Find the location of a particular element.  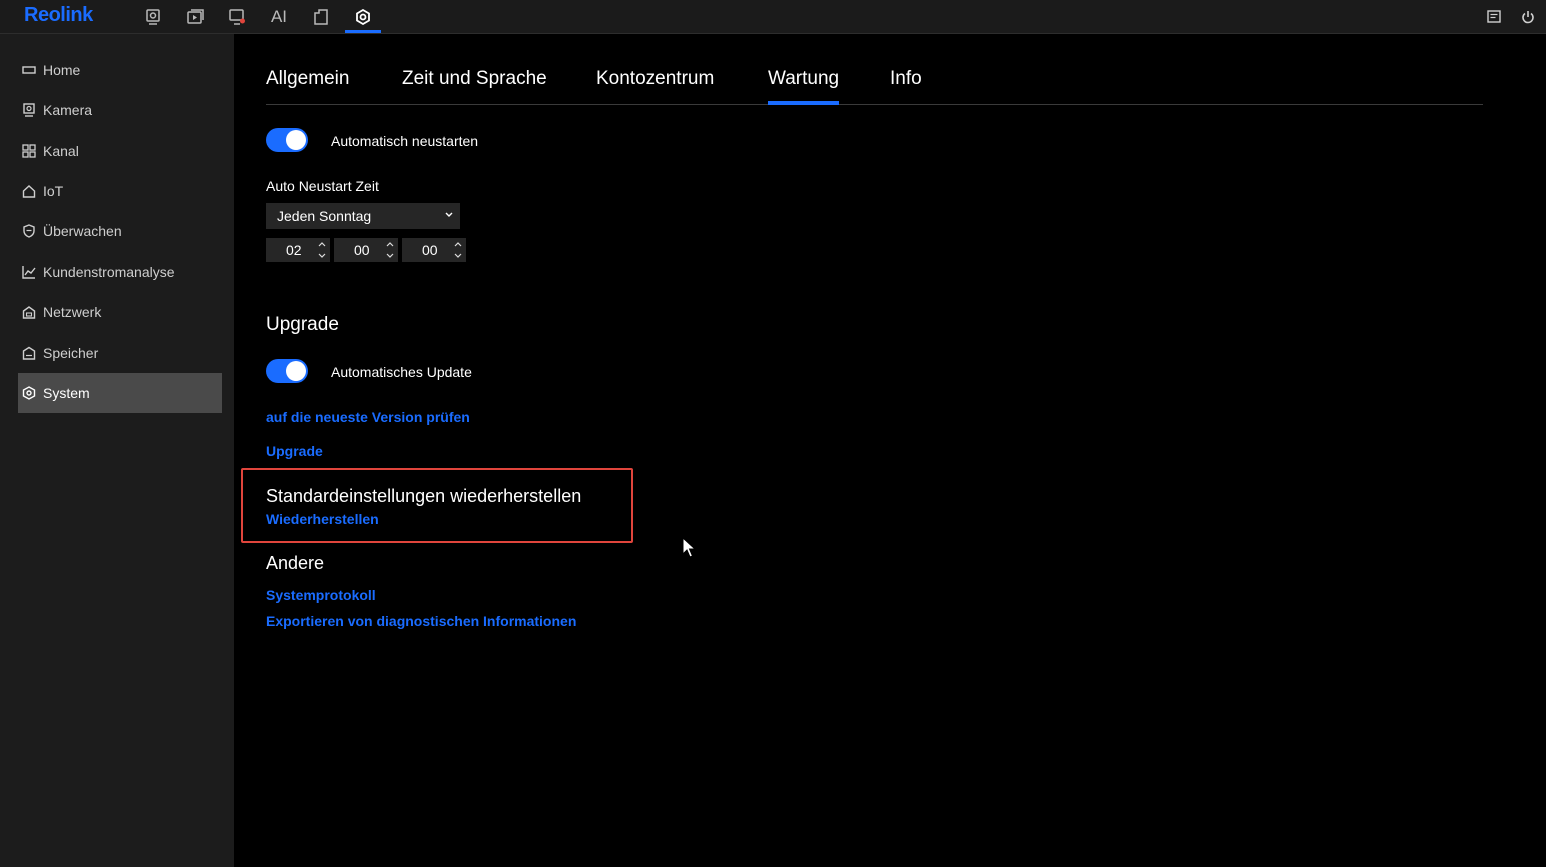

system-log-link: Systemprotokoll is located at coordinates (321, 595).